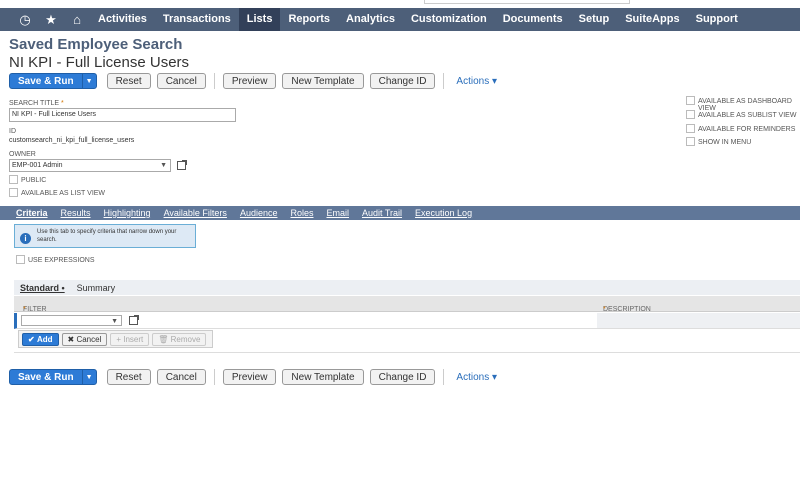 This screenshot has width=800, height=480. What do you see at coordinates (122, 19) in the screenshot?
I see `nav-activities: Activities` at bounding box center [122, 19].